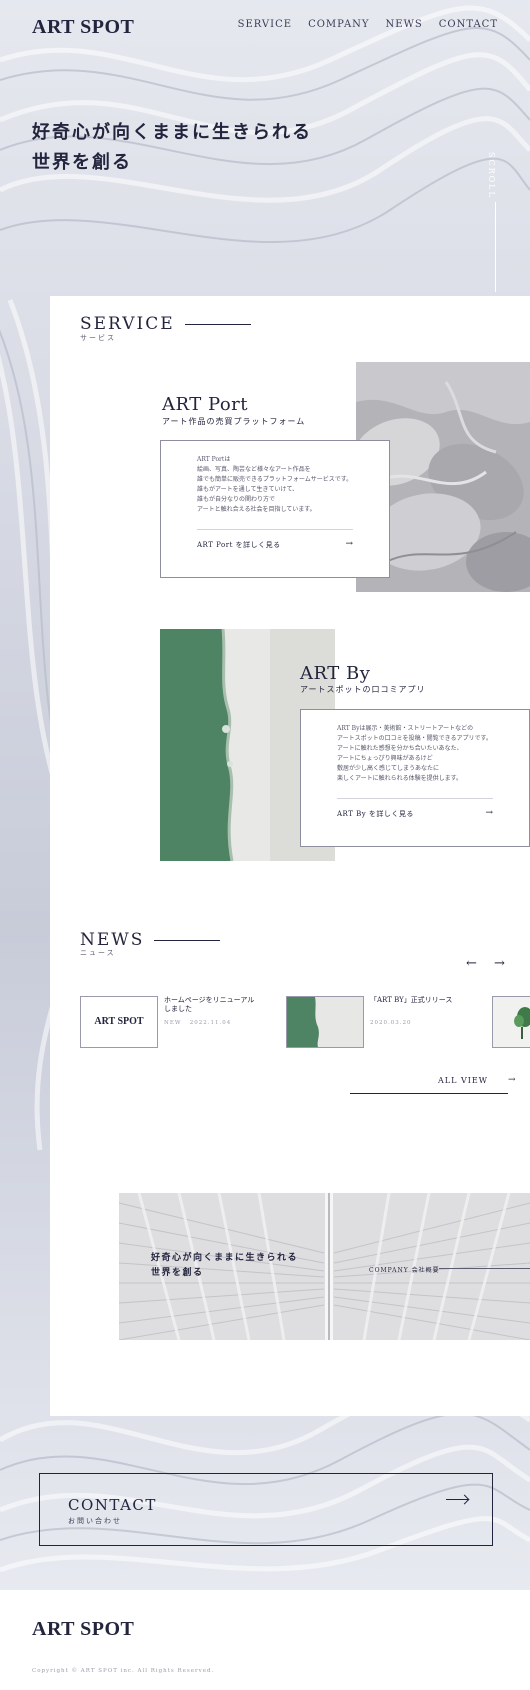 The image size is (530, 1690). Describe the element at coordinates (82, 162) in the screenshot. I see `hero-copy-line-2: 世界を創る` at that location.